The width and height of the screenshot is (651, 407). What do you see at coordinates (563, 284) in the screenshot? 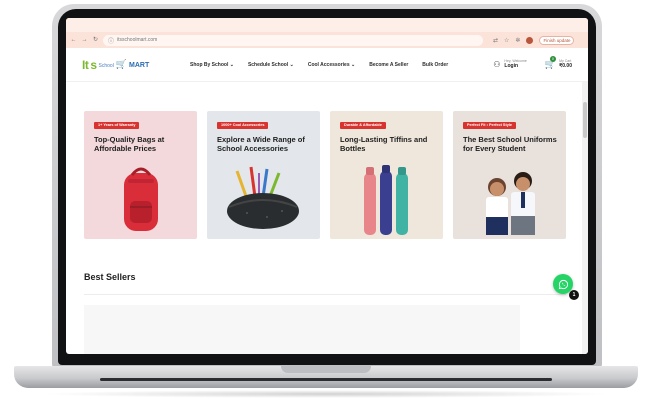
I see `whatsapp-icon` at bounding box center [563, 284].